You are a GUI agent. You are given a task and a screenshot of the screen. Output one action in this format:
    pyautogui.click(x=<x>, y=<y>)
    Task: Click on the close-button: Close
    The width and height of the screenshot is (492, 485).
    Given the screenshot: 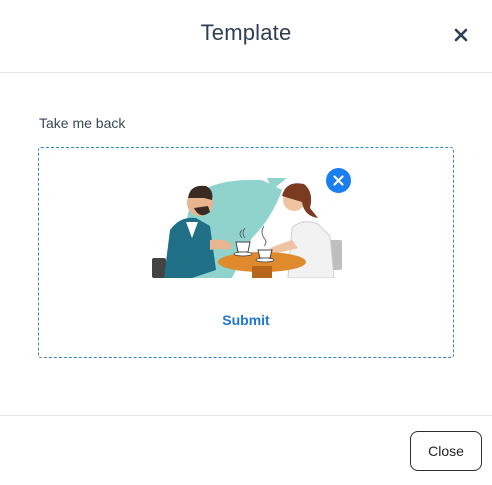 What is the action you would take?
    pyautogui.click(x=446, y=451)
    